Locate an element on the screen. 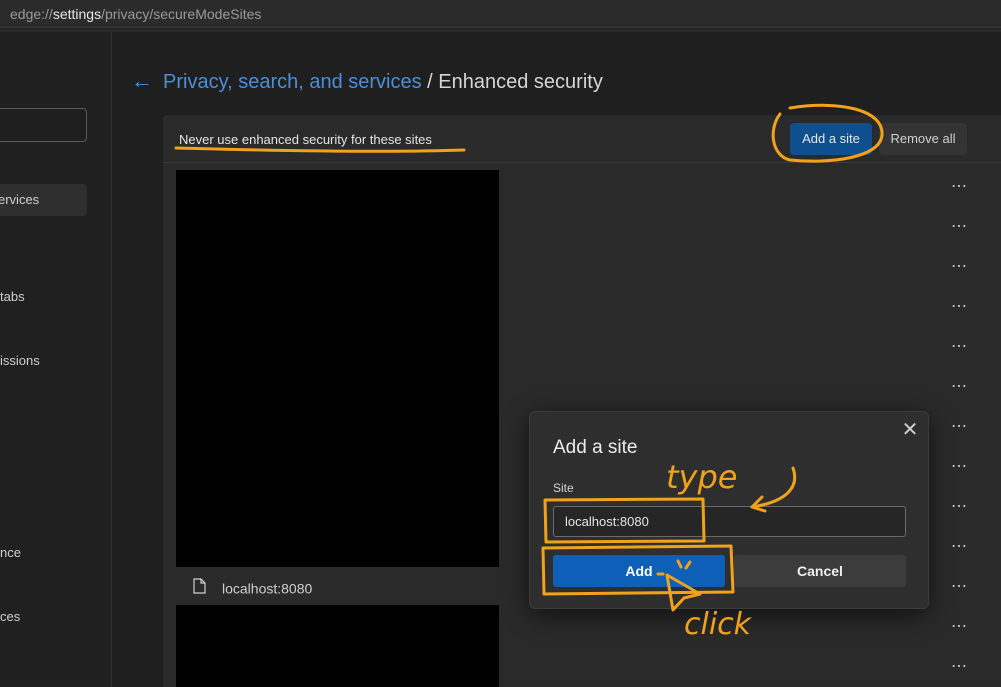  sidebar-item-label: ces is located at coordinates (10, 616).